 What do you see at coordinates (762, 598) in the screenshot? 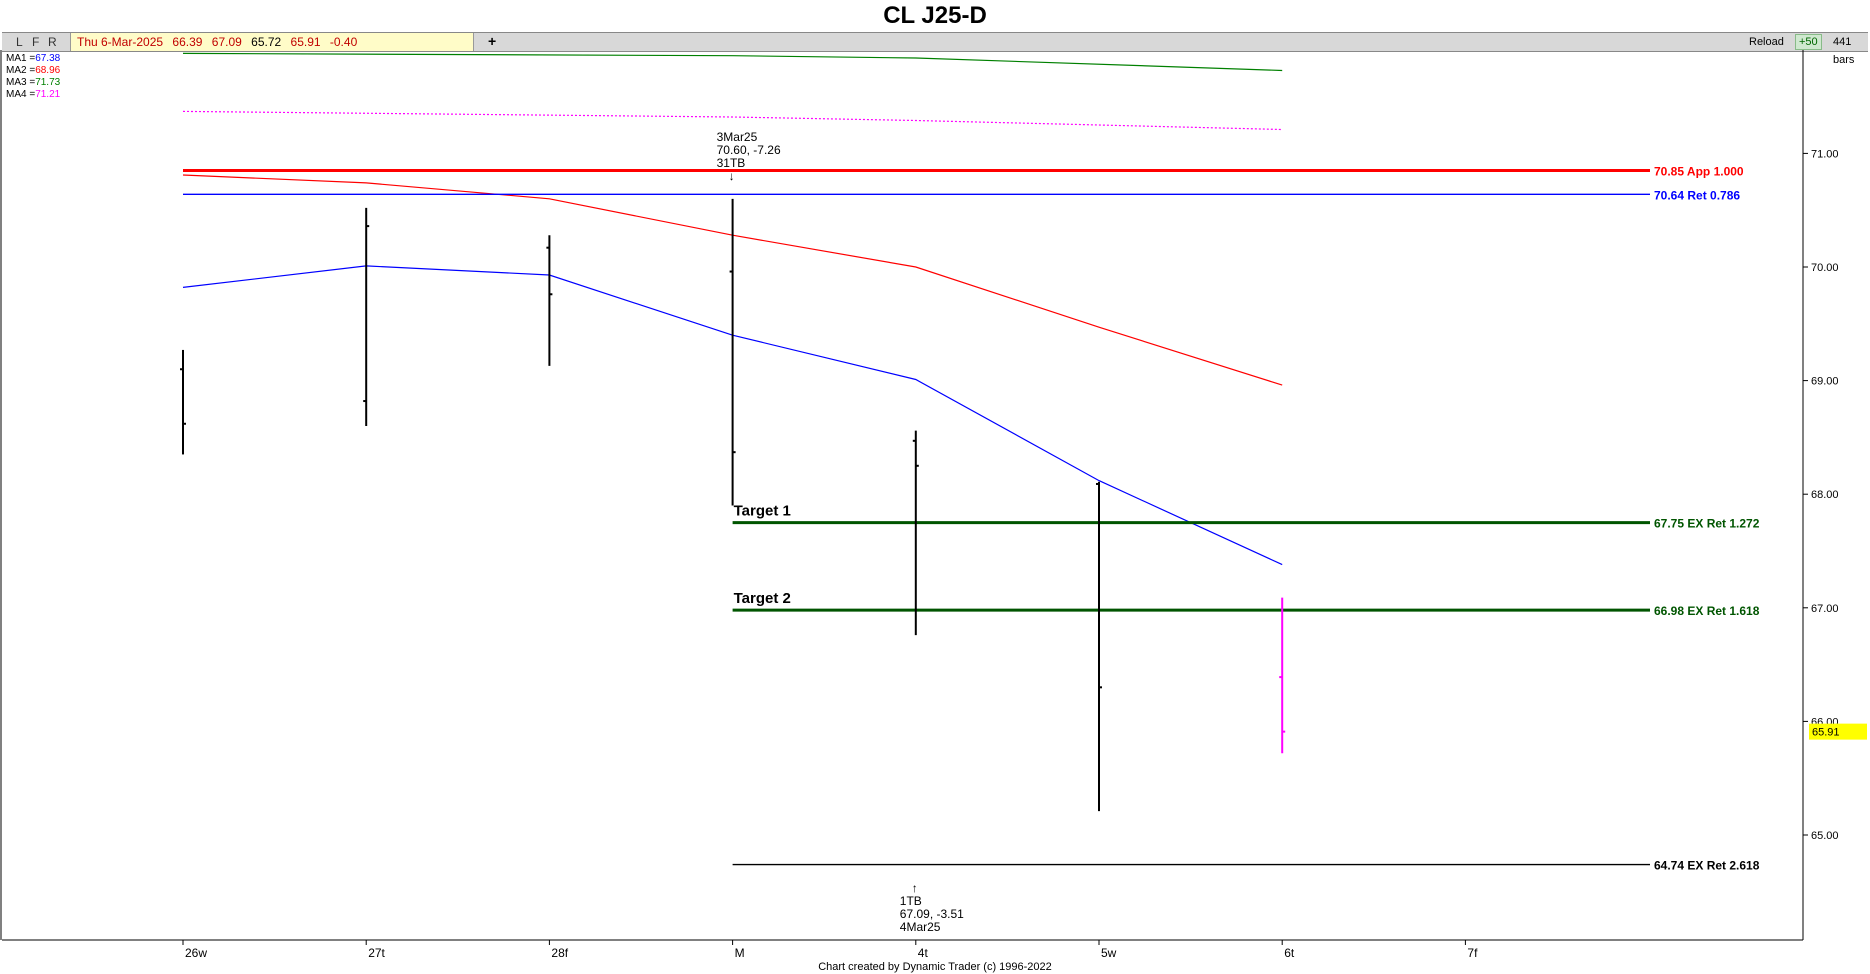
I see `target-tag: Target 2` at bounding box center [762, 598].